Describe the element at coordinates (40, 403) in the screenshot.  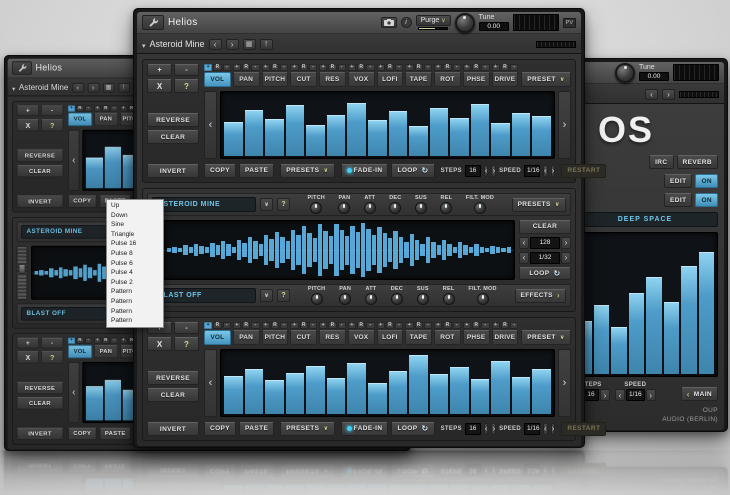
I see `lw-clear-button: CLEAR` at that location.